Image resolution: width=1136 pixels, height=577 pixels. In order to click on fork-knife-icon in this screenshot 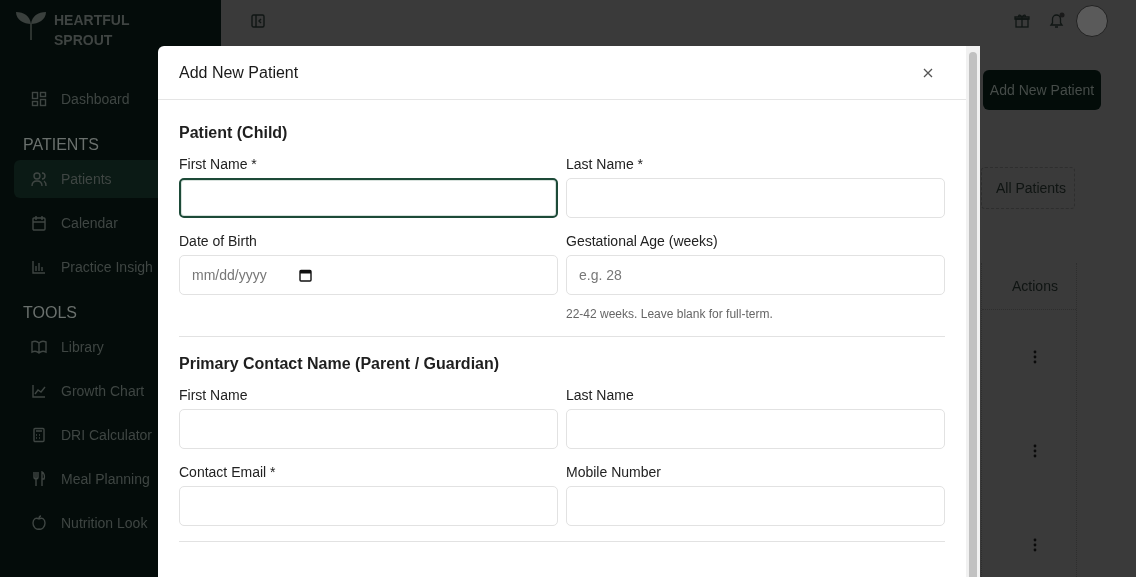, I will do `click(39, 479)`.